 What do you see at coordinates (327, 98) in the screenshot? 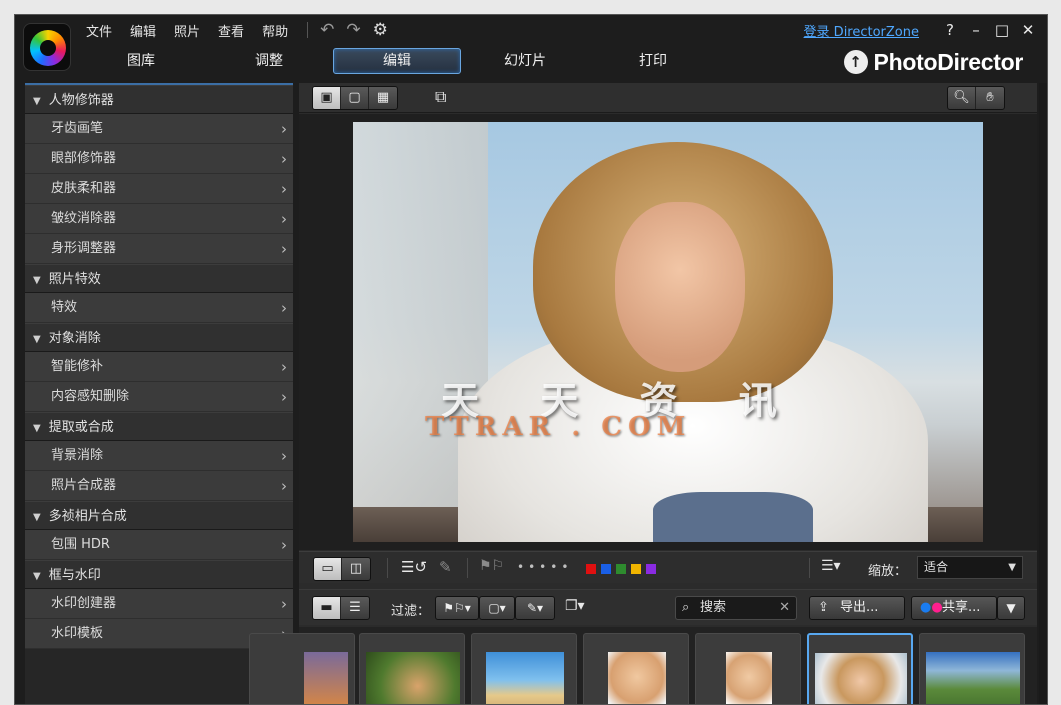
I see `compare-view-icon: ▣` at bounding box center [327, 98].